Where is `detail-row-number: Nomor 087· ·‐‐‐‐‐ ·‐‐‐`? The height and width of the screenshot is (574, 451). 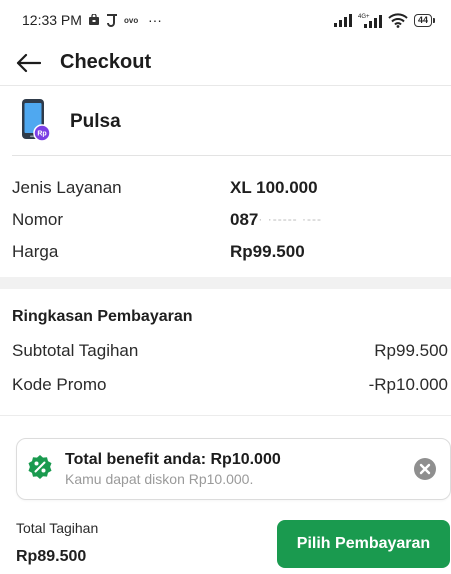 detail-row-number: Nomor 087· ·‐‐‐‐‐ ·‐‐‐ is located at coordinates (227, 220).